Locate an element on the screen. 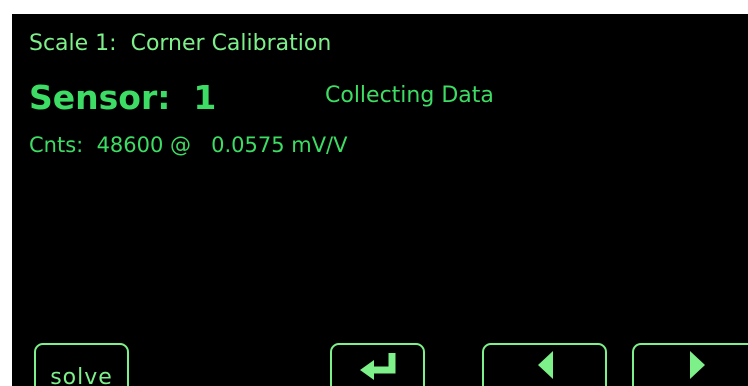 This screenshot has height=386, width=748. solve-button: solve is located at coordinates (81, 364).